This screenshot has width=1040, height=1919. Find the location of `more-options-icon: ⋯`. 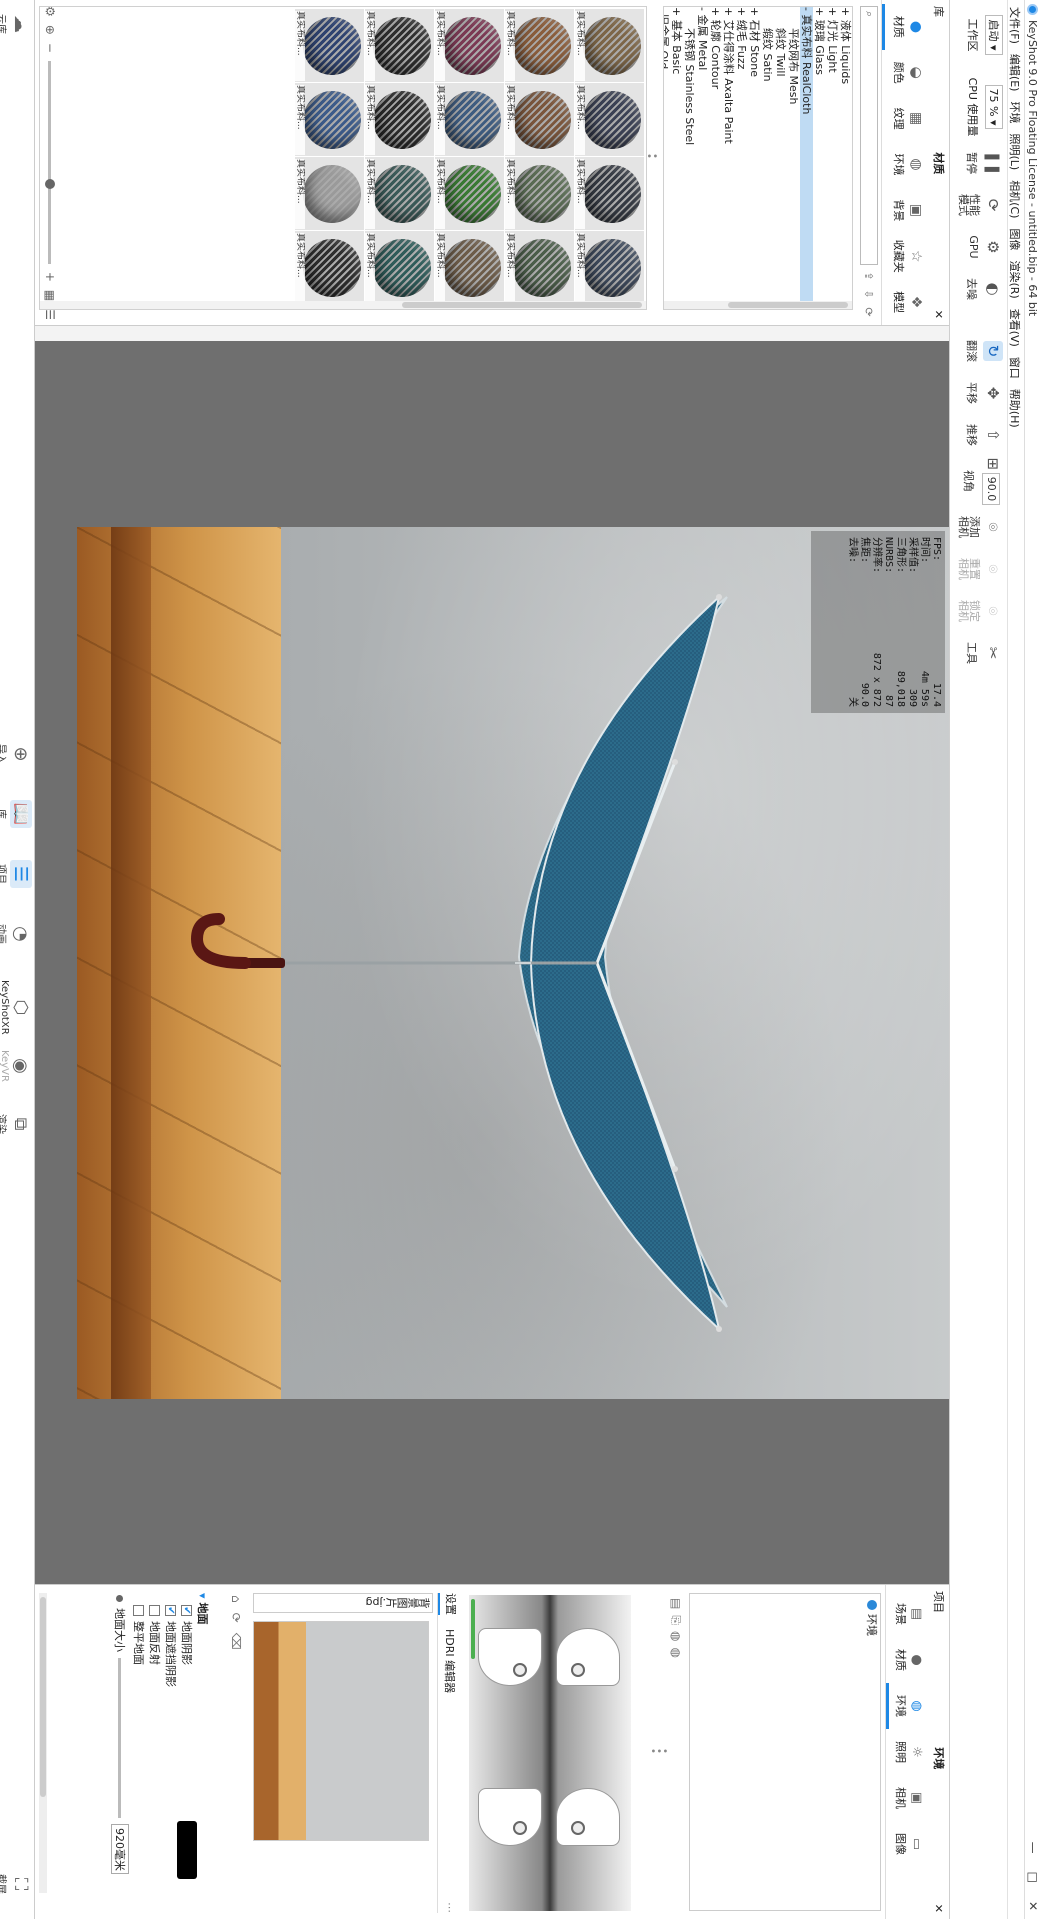

more-options-icon: ⋯ is located at coordinates (449, 1907).